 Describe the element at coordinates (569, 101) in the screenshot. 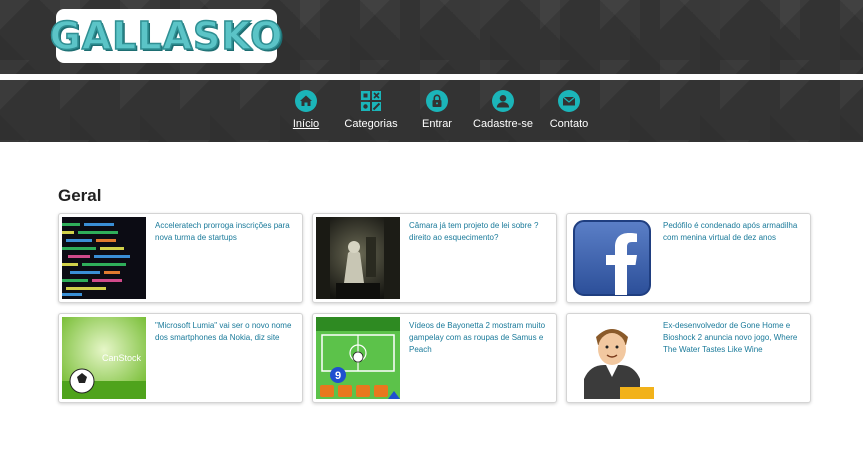

I see `mail-icon` at that location.